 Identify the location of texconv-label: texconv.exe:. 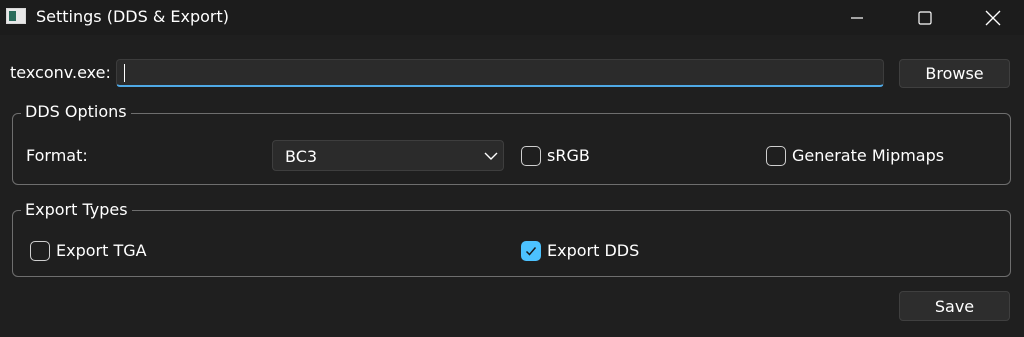
(60, 72).